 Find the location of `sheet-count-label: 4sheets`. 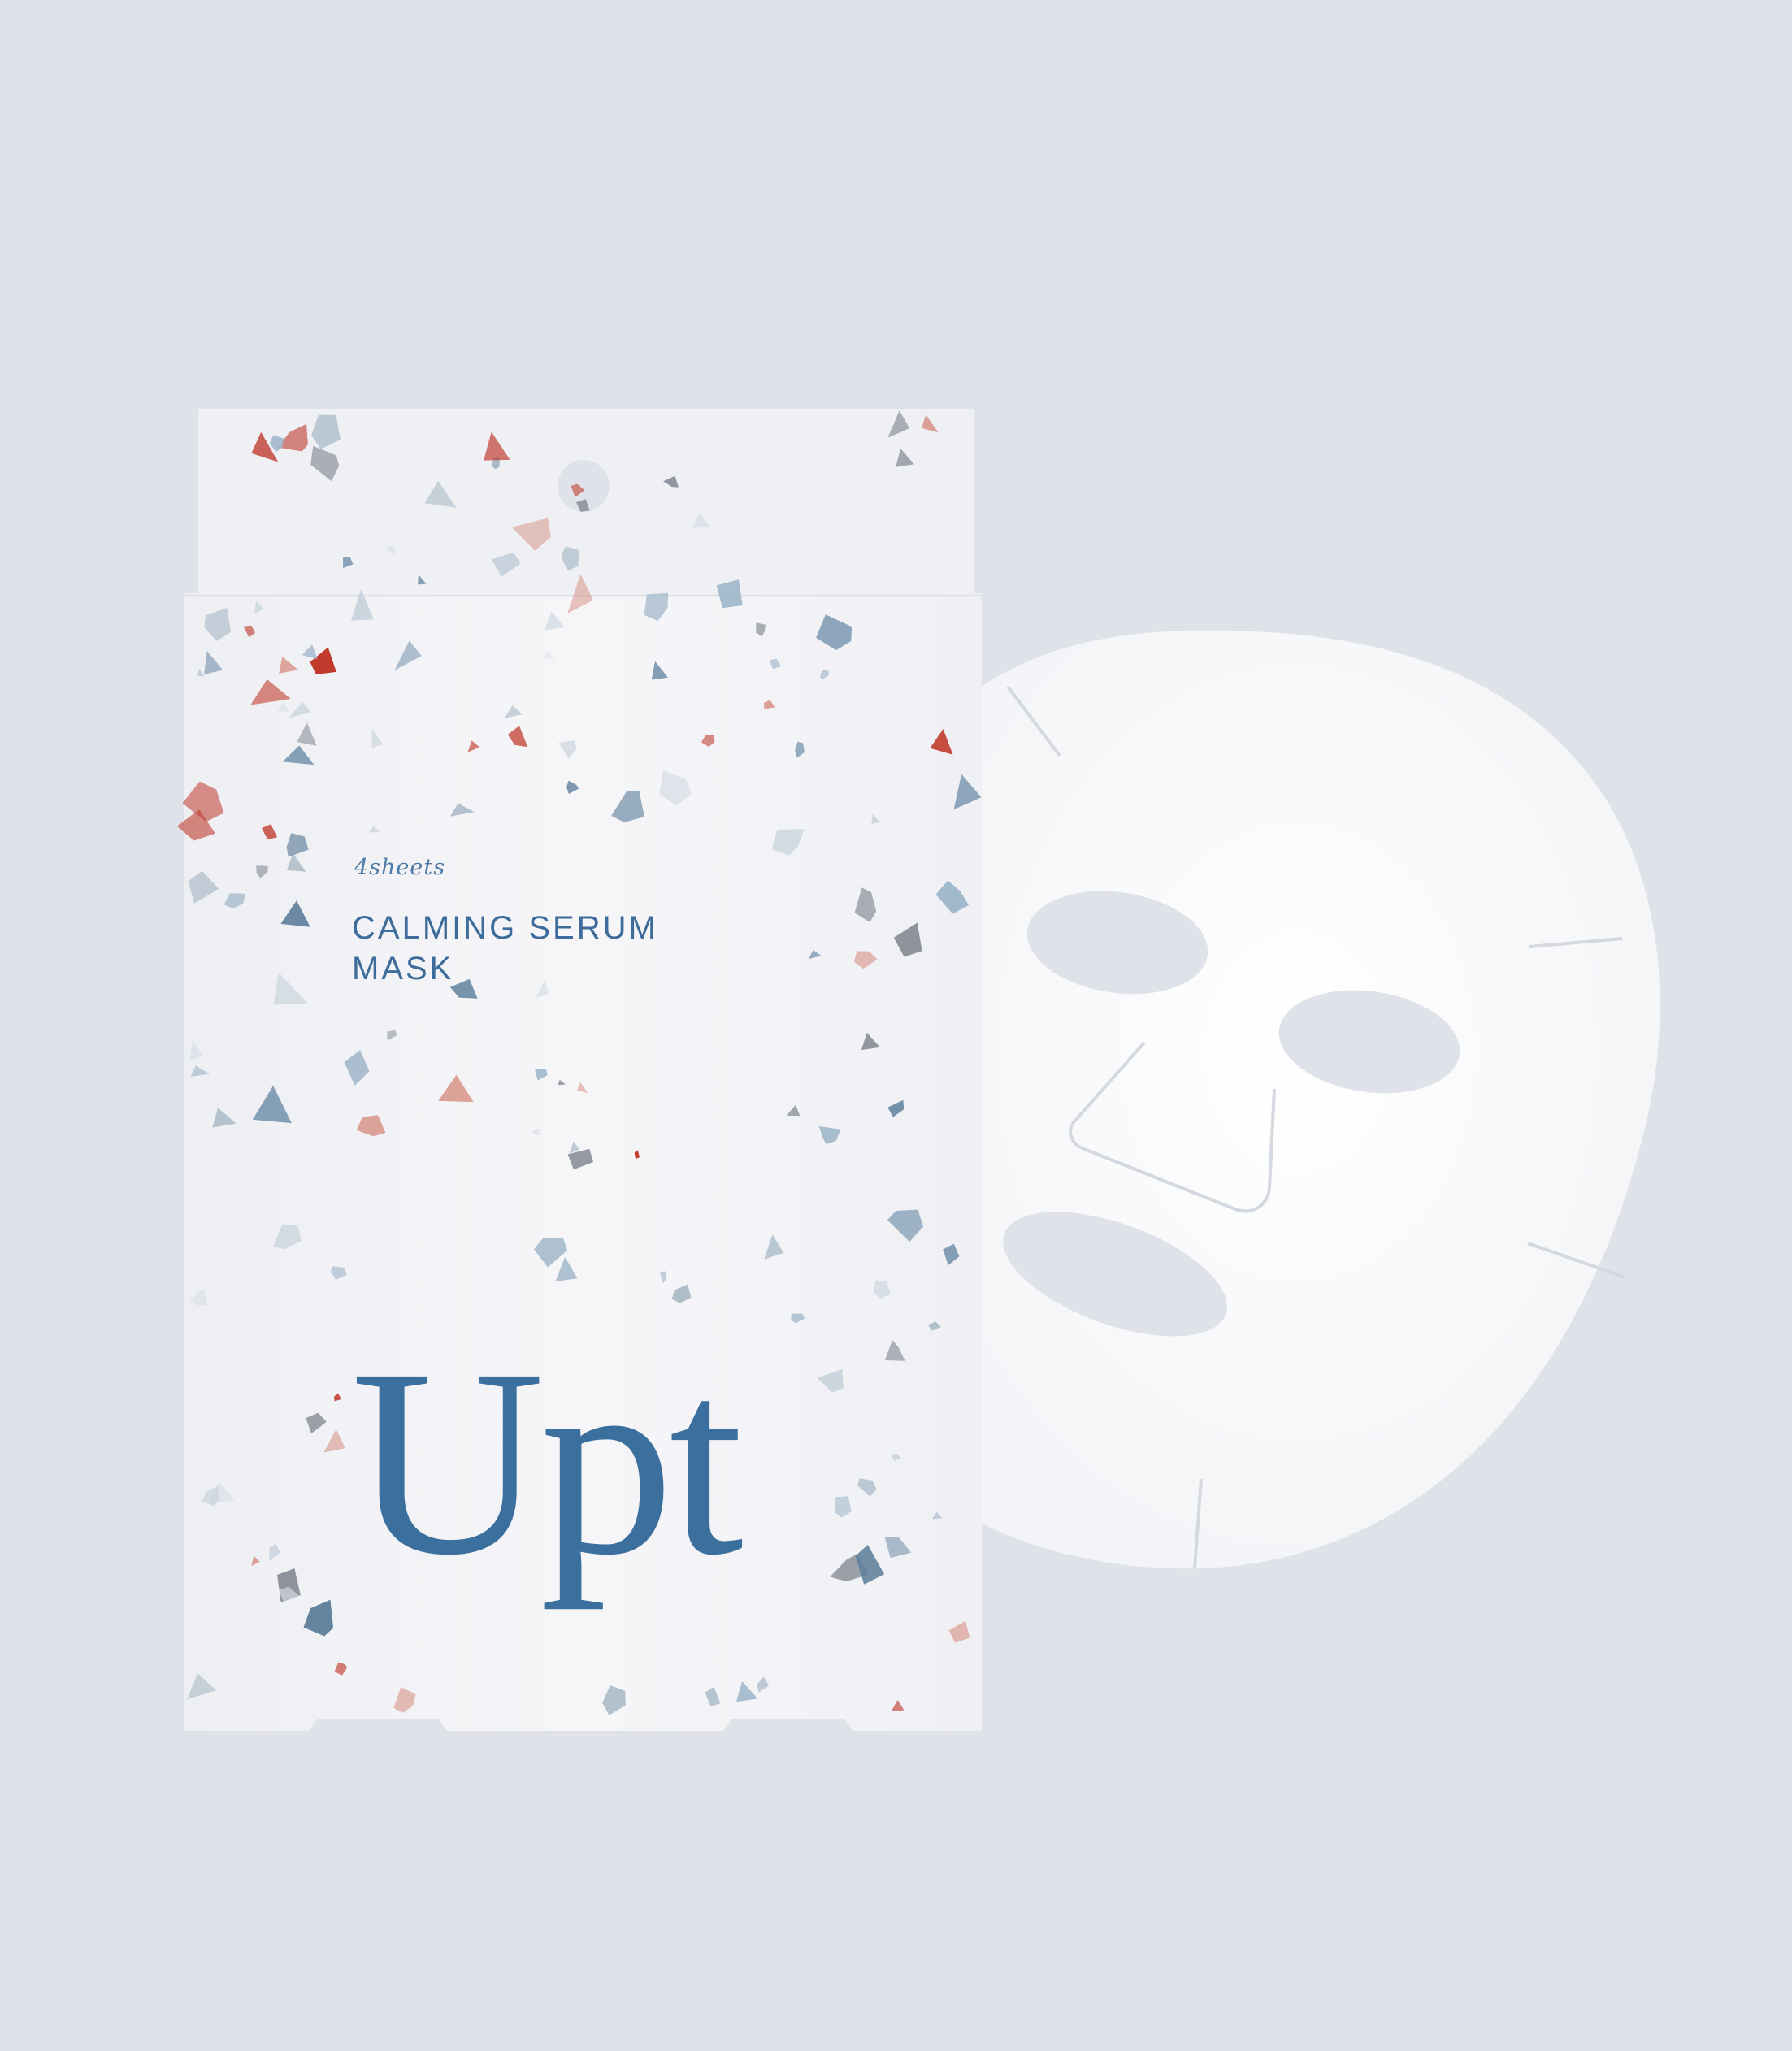

sheet-count-label: 4sheets is located at coordinates (400, 868).